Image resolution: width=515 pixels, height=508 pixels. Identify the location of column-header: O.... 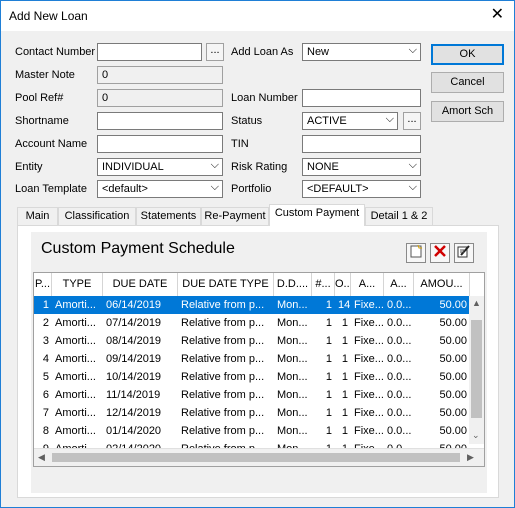
(343, 284).